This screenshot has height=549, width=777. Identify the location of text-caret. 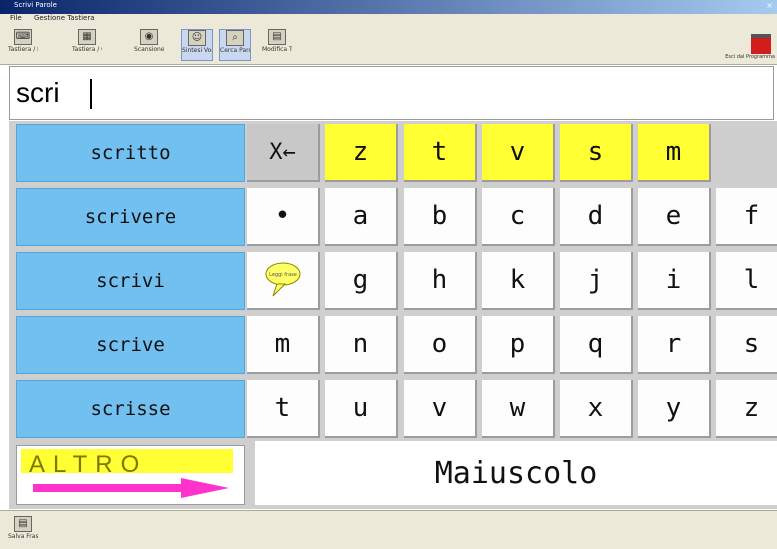
(91, 94).